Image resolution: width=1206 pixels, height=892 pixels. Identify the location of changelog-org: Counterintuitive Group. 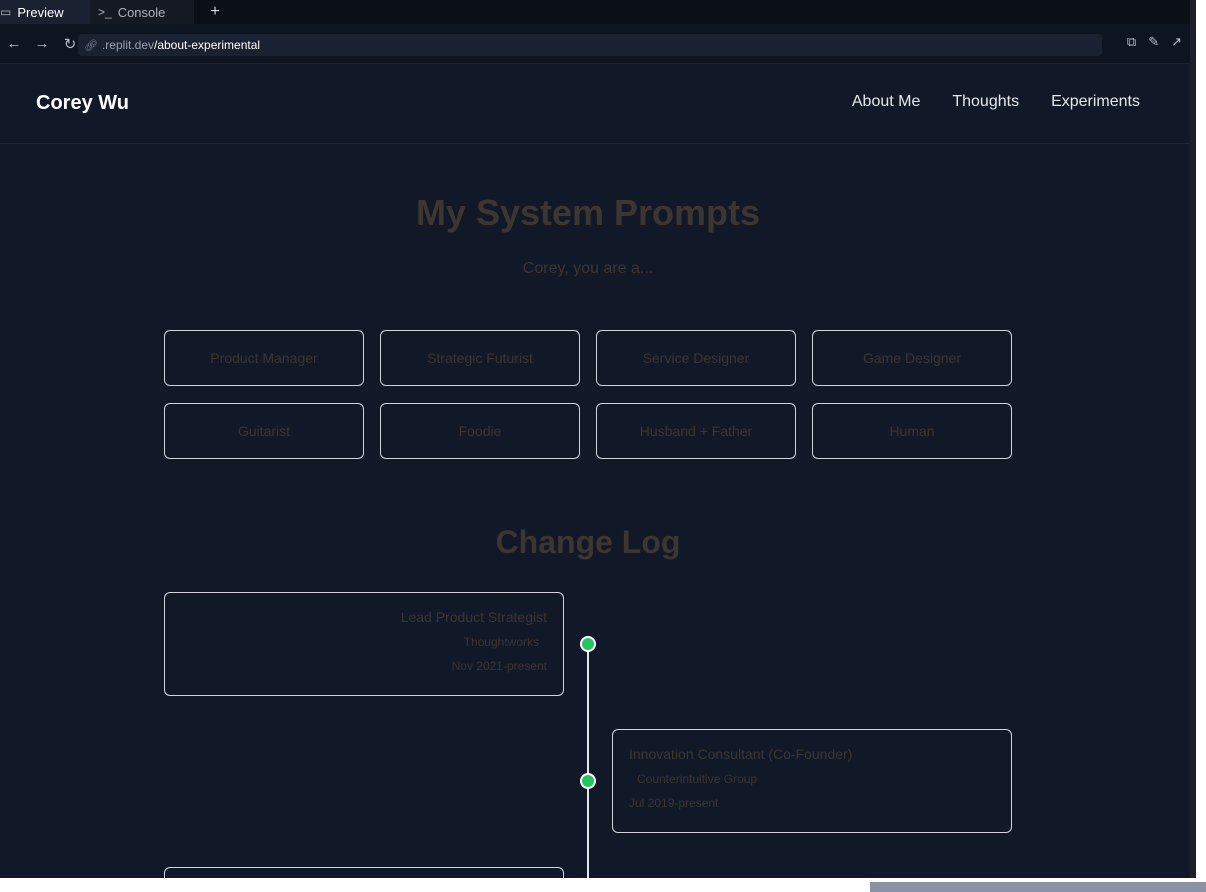
(697, 779).